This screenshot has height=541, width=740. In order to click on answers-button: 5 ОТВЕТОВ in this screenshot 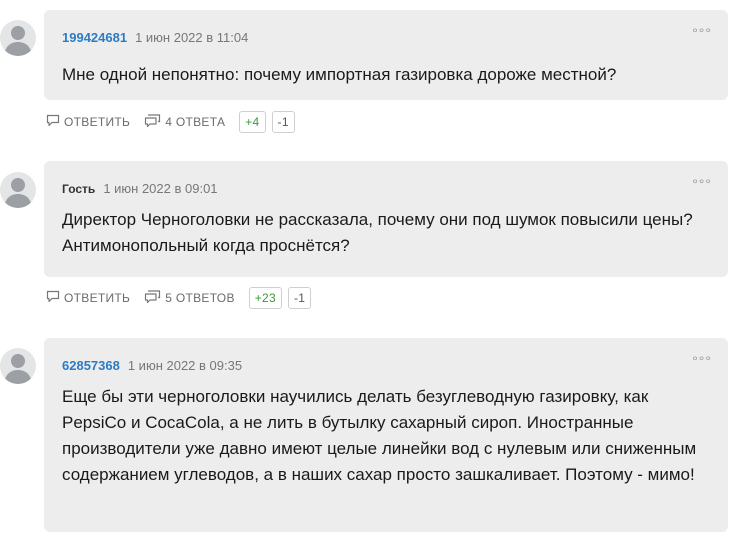, I will do `click(189, 298)`.